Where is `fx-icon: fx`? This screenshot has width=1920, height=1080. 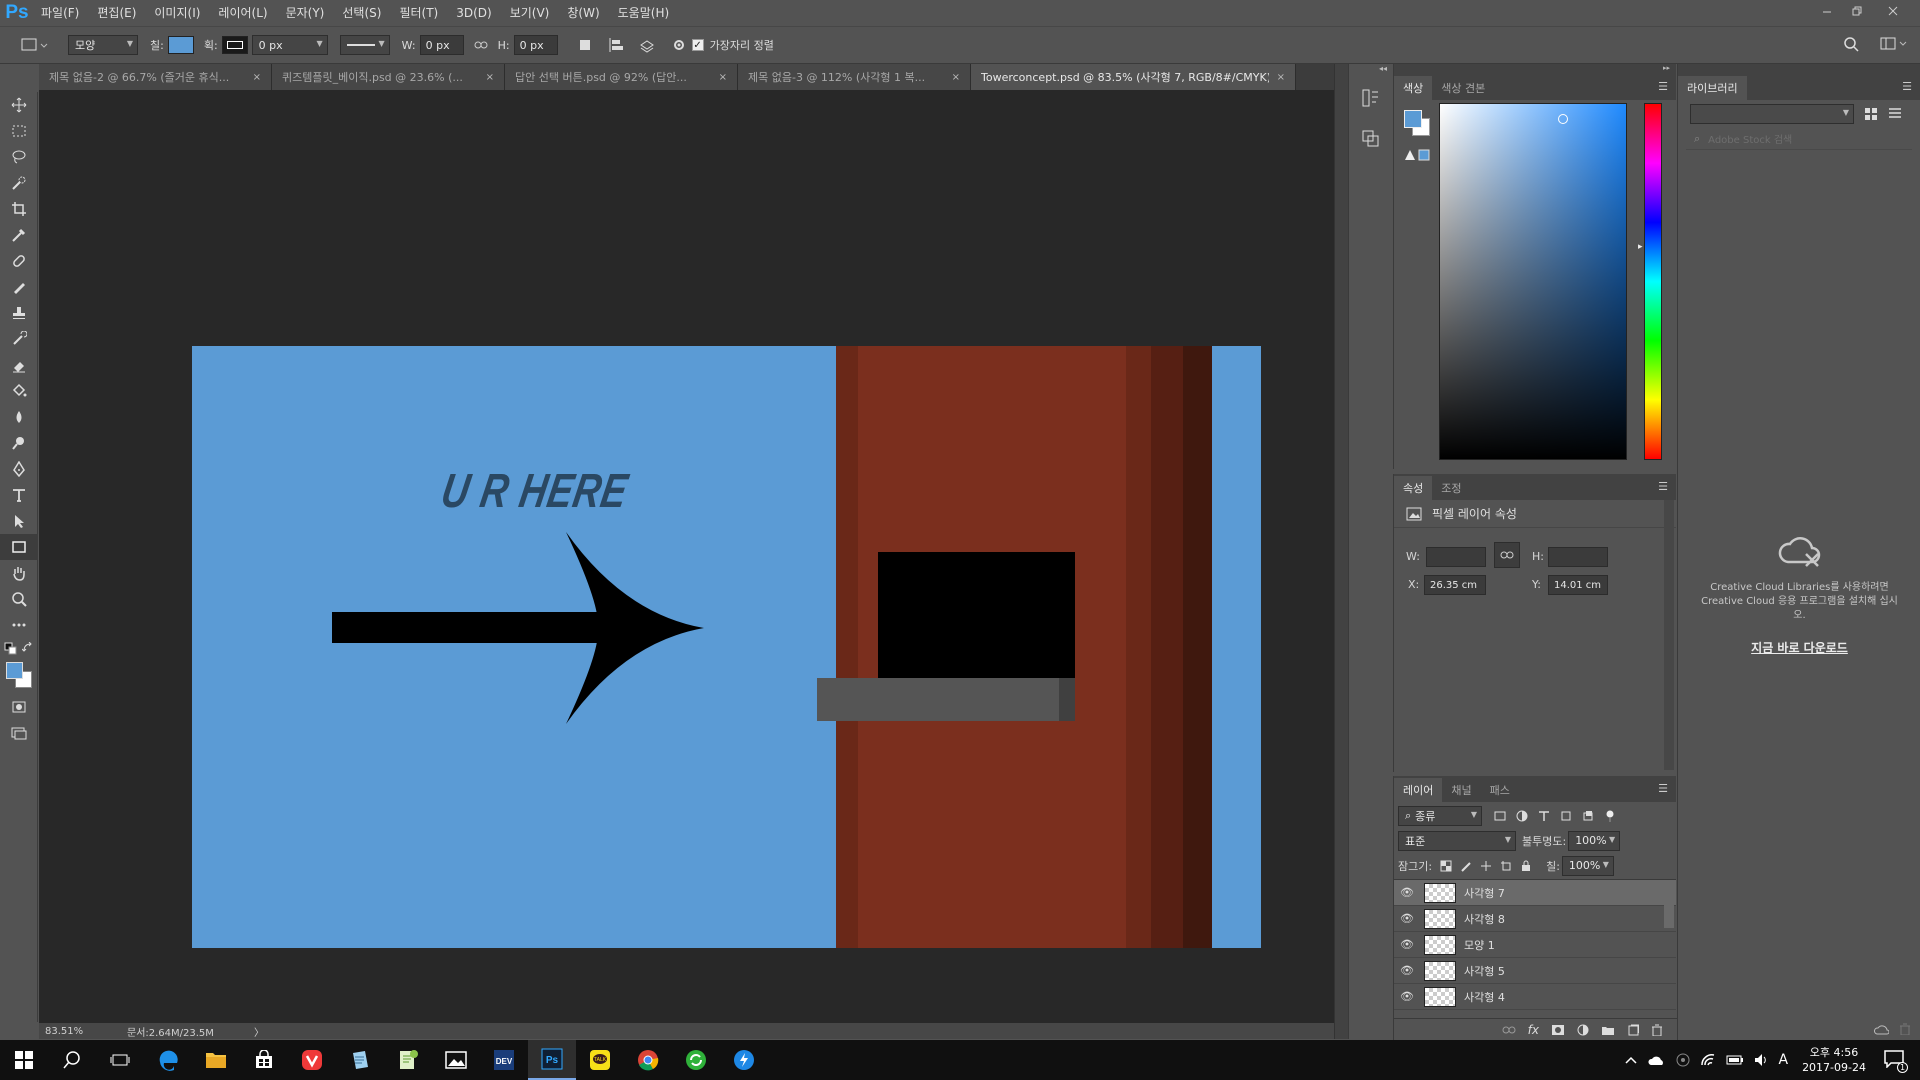
fx-icon: fx is located at coordinates (1533, 1030).